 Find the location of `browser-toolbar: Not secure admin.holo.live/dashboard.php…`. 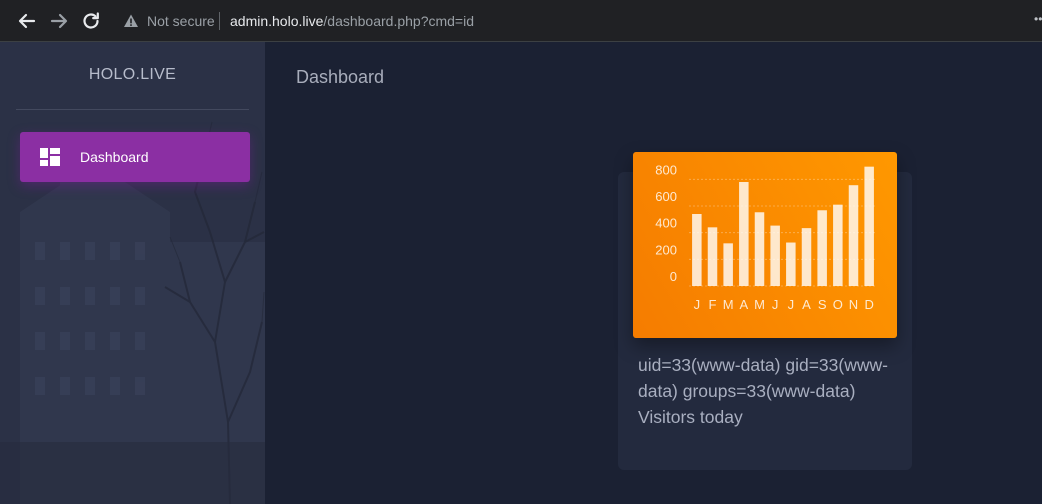

browser-toolbar: Not secure admin.holo.live/dashboard.php… is located at coordinates (521, 21).